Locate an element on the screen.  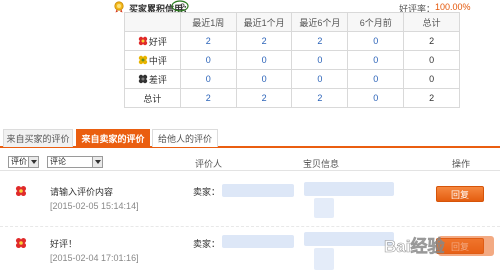
stats-row-label: 总计 is located at coordinates (152, 98).